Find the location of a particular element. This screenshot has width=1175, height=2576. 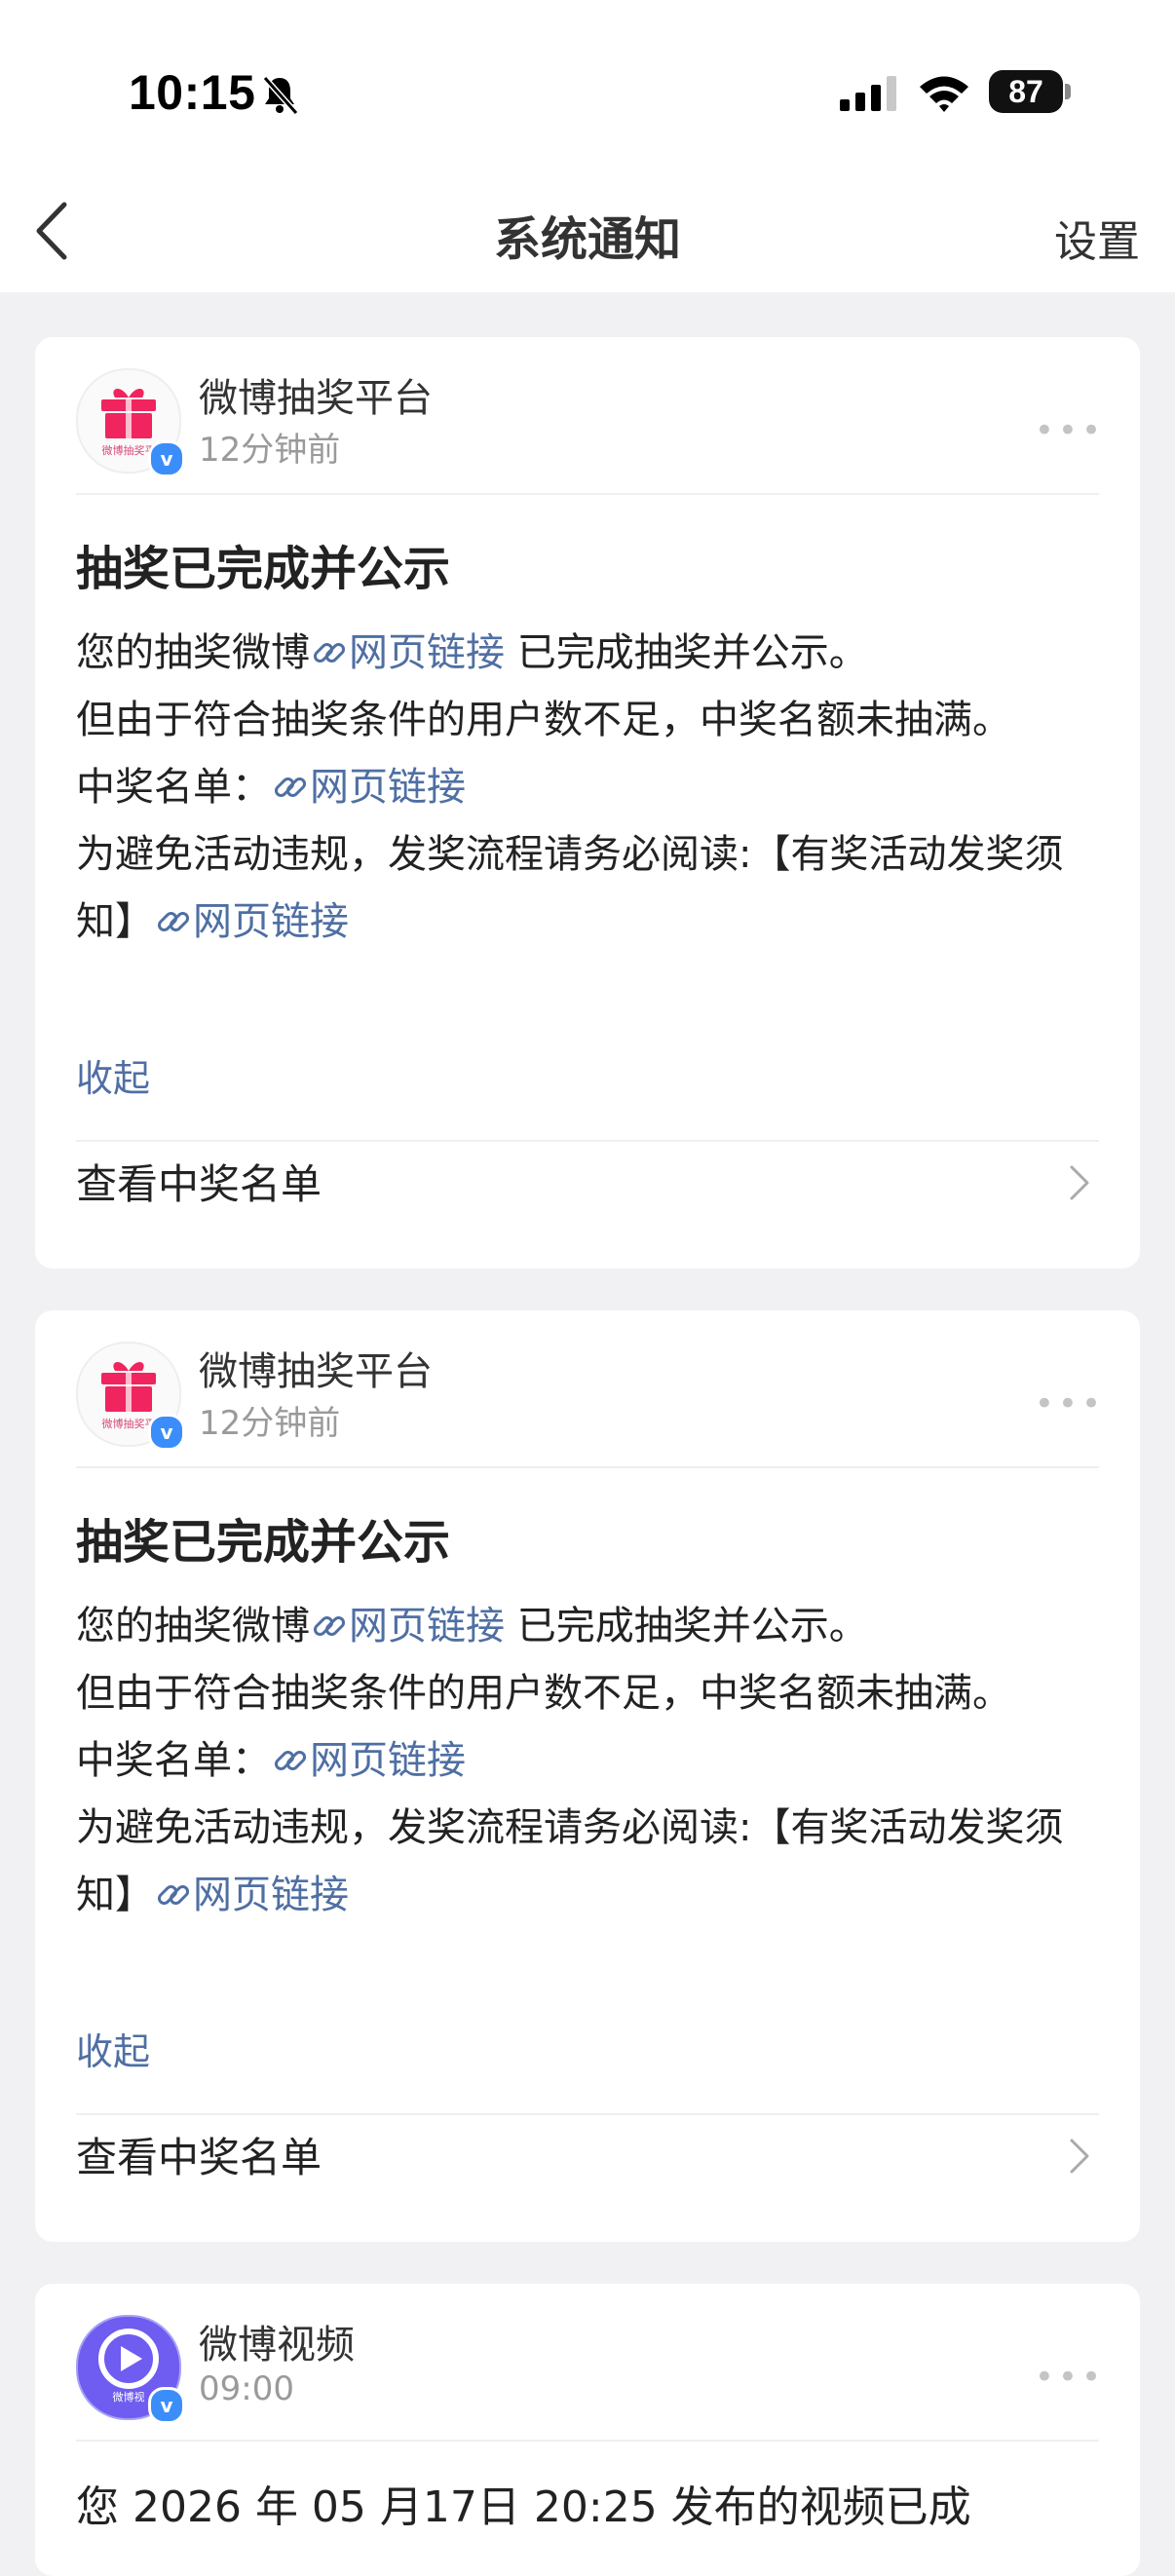

notification-time: 09:00 is located at coordinates (246, 2388).